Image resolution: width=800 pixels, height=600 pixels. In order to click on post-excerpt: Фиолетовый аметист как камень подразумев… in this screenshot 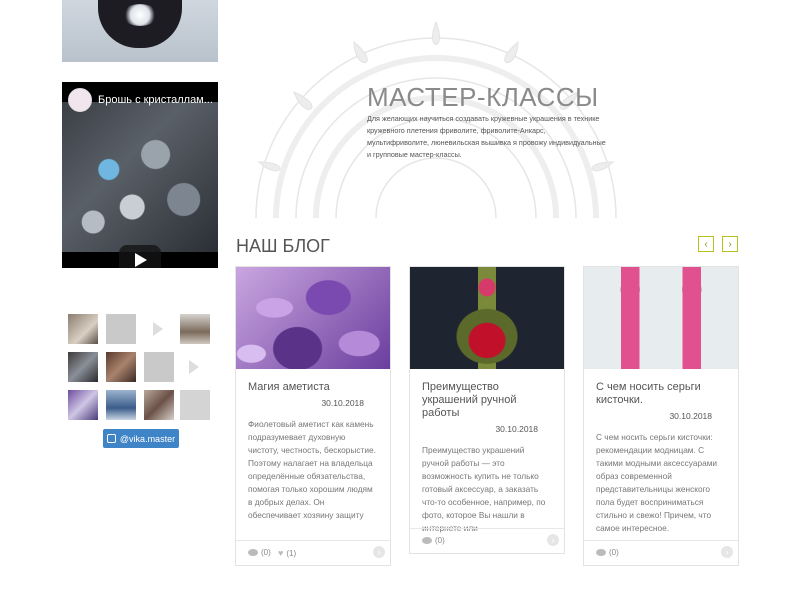, I will do `click(312, 469)`.